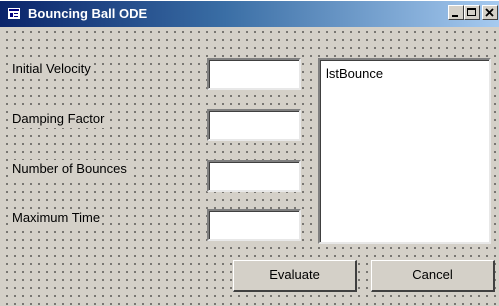 This screenshot has height=306, width=499. I want to click on maximum-time-label: Maximum Time, so click(56, 218).